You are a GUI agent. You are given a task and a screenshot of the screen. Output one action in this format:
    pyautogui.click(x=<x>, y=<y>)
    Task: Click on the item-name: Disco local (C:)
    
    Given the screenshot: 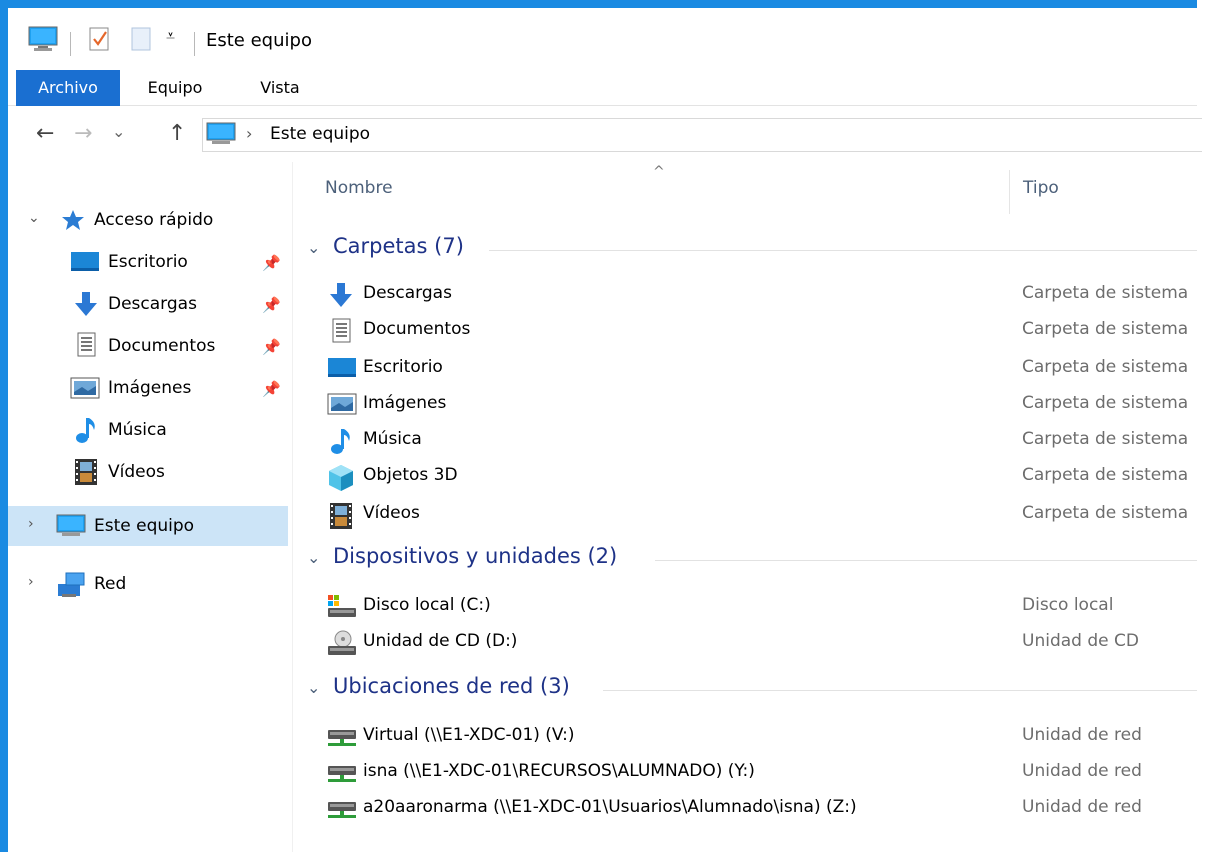 What is the action you would take?
    pyautogui.click(x=427, y=605)
    